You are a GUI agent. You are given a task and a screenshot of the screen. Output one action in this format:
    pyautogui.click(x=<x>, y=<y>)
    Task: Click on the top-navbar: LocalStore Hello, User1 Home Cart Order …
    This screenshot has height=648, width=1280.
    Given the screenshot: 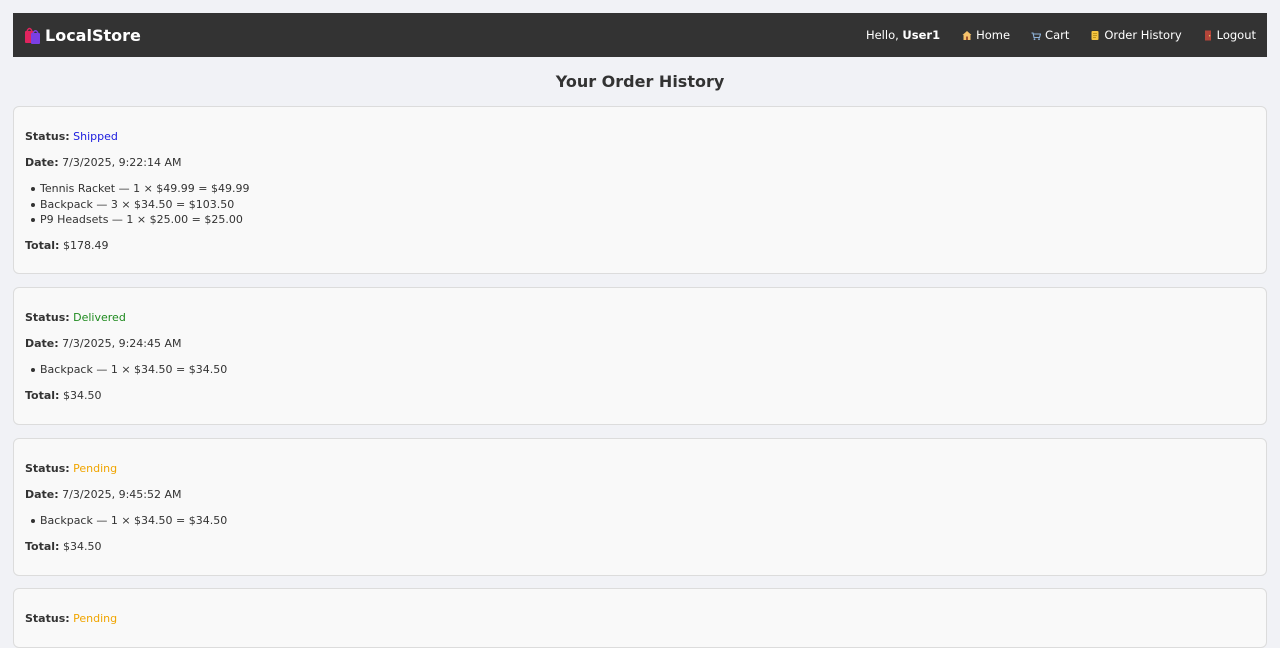 What is the action you would take?
    pyautogui.click(x=640, y=35)
    